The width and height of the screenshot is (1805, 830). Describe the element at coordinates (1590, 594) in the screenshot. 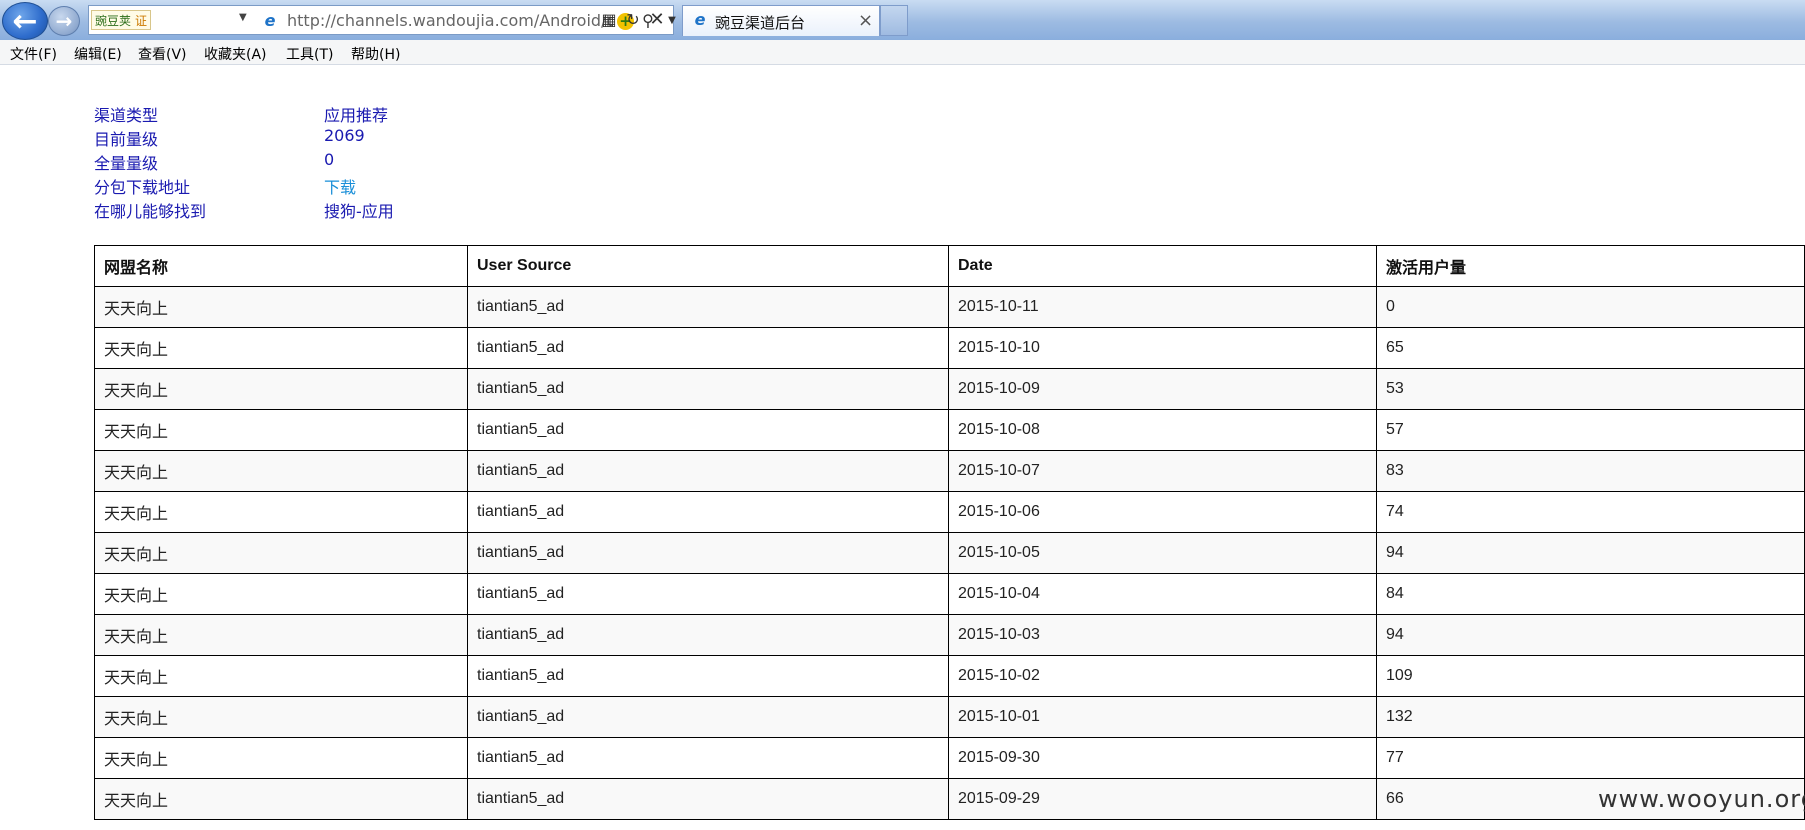

I see `cell-activated: 84` at that location.